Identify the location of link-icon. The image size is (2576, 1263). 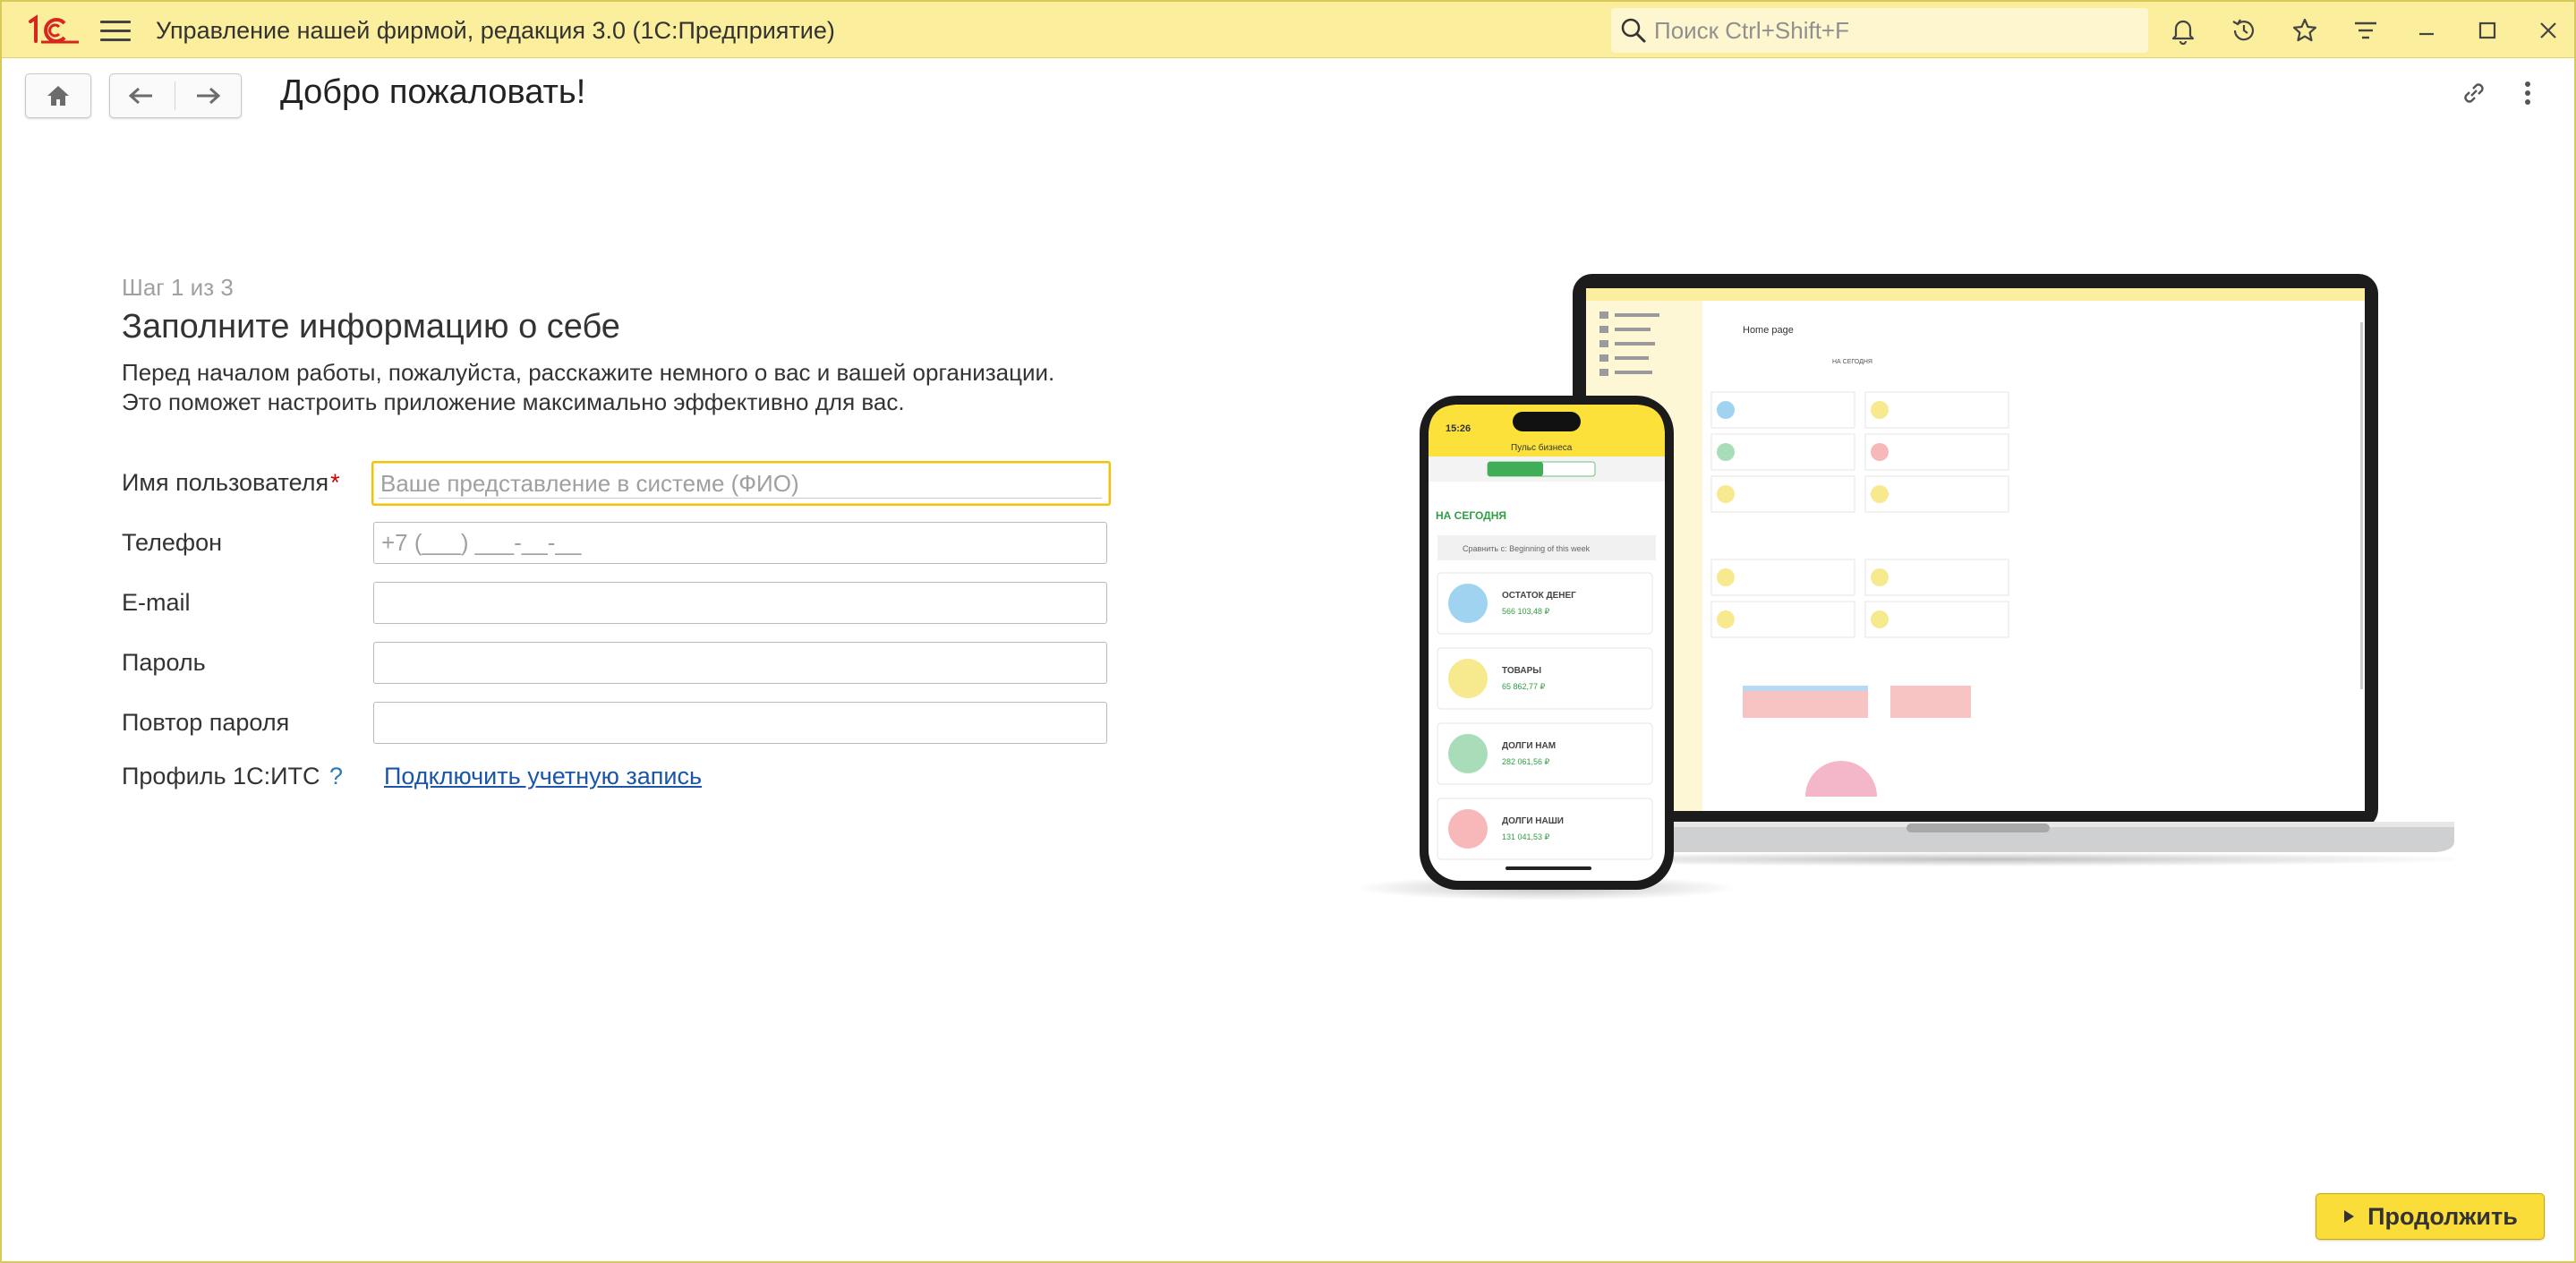
(2474, 93).